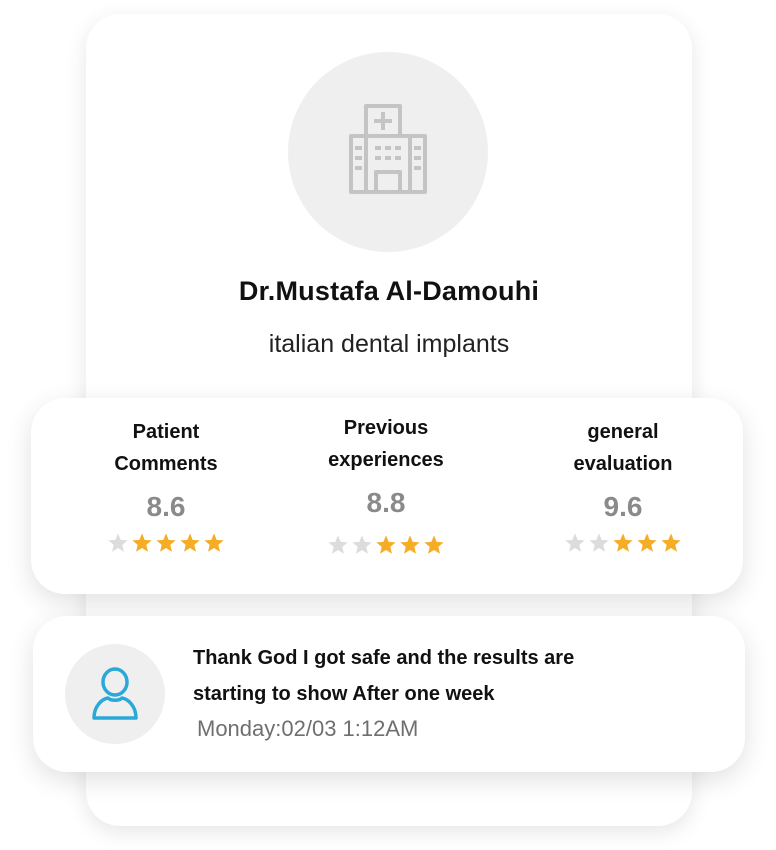 The image size is (776, 850). What do you see at coordinates (166, 485) in the screenshot?
I see `rating-patient-comments: Patient Comments 8.6` at bounding box center [166, 485].